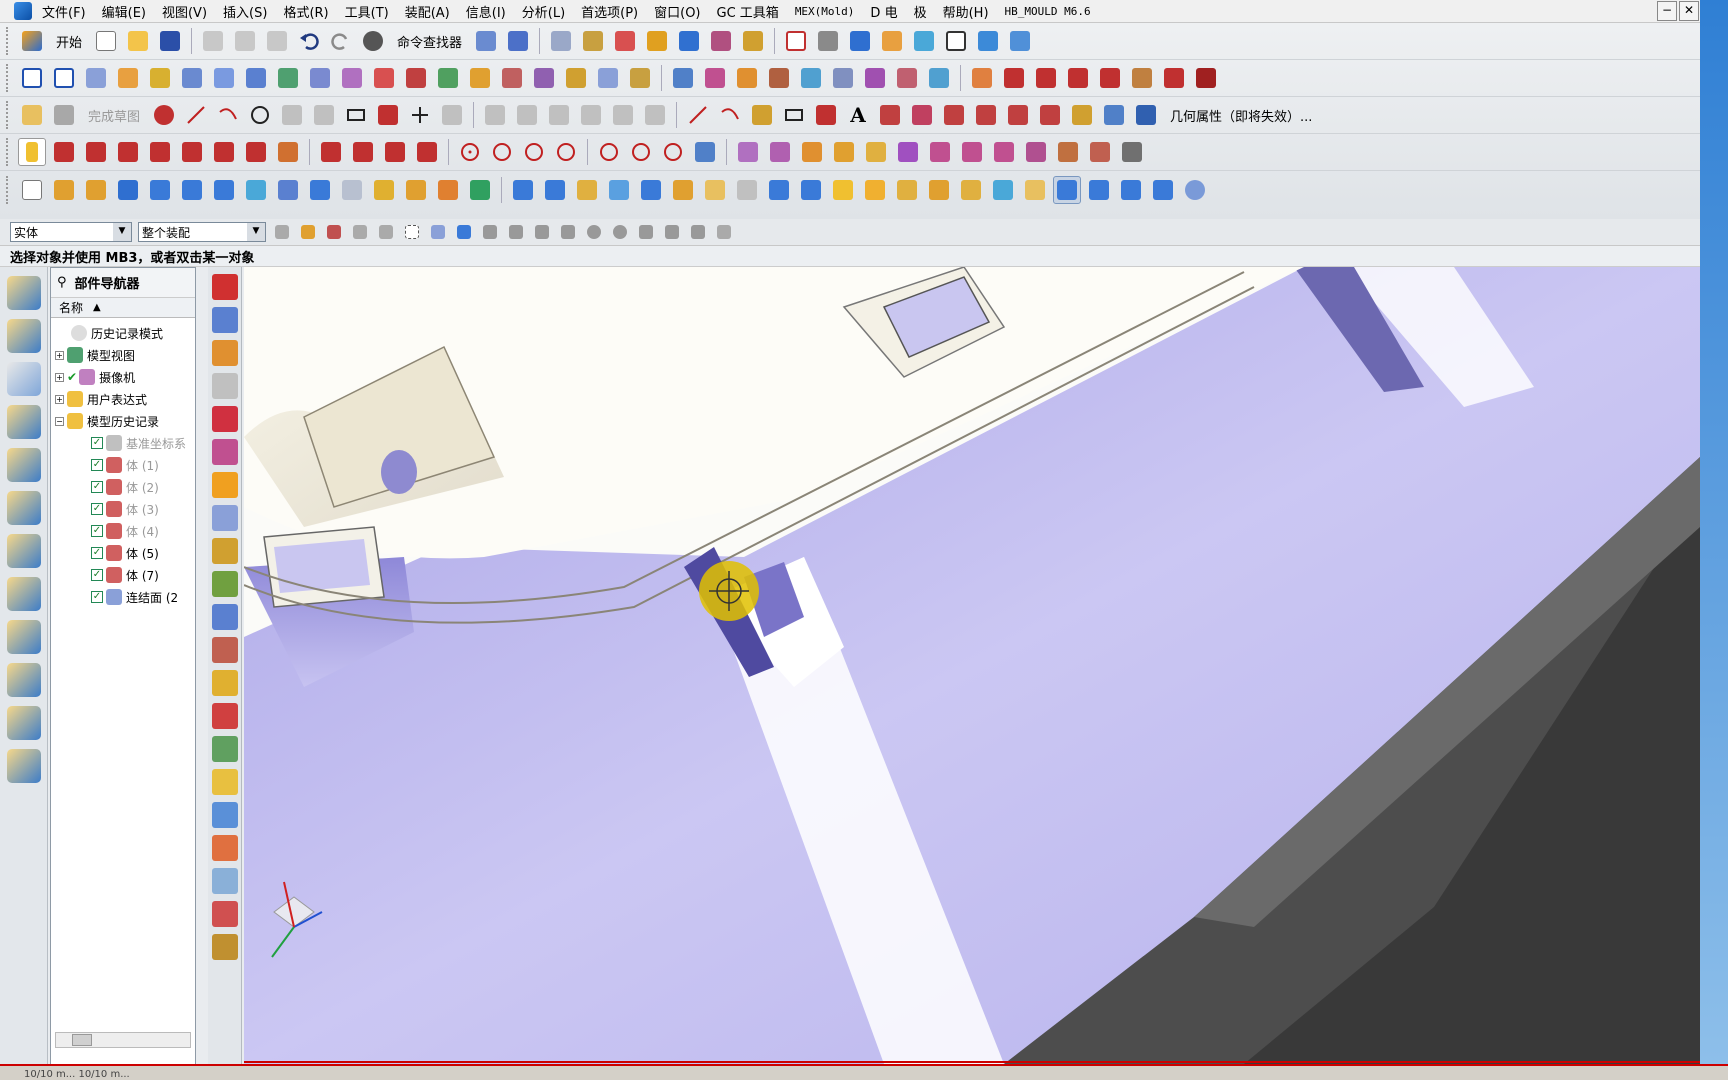 The height and width of the screenshot is (1080, 1728). What do you see at coordinates (24, 637) in the screenshot?
I see `process-studio-icon` at bounding box center [24, 637].